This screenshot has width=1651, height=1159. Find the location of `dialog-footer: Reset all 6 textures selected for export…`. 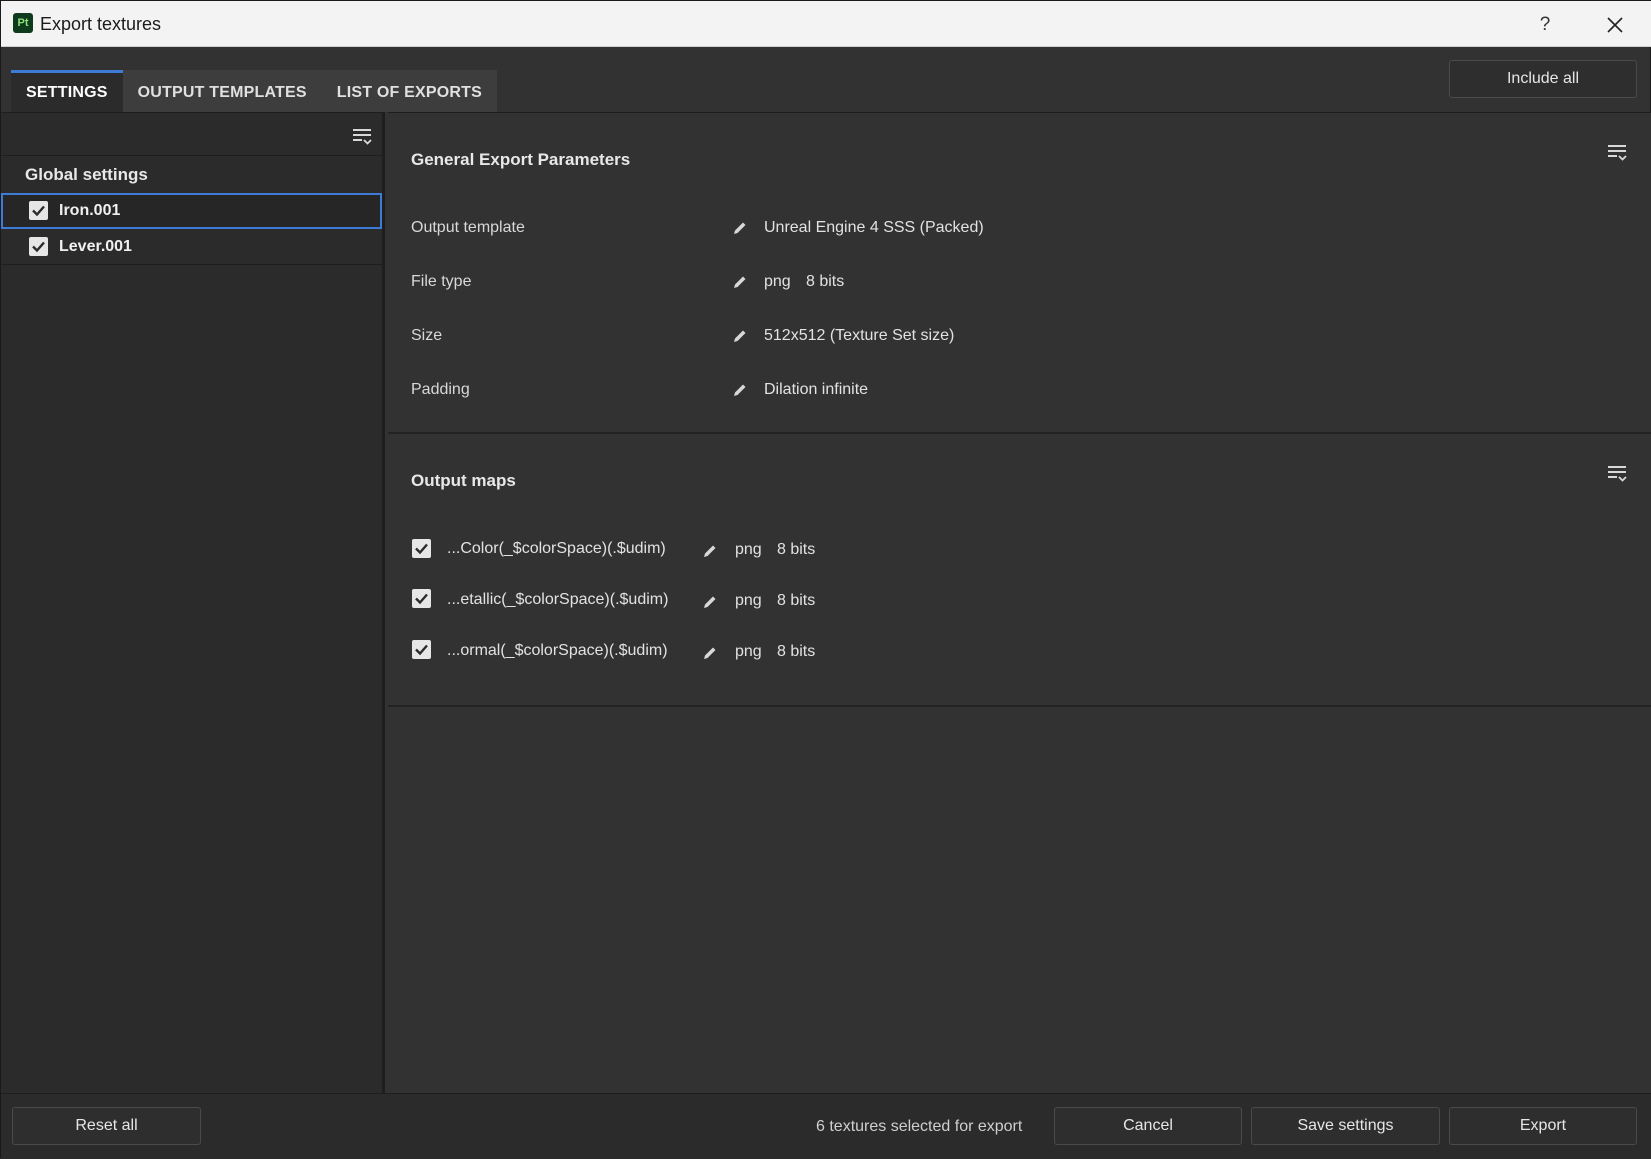

dialog-footer: Reset all 6 textures selected for export… is located at coordinates (826, 1126).